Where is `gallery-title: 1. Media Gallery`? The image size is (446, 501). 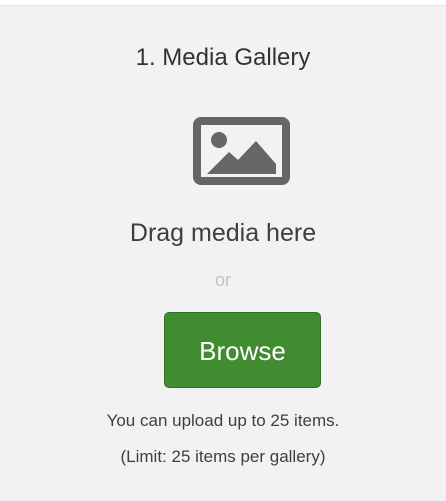 gallery-title: 1. Media Gallery is located at coordinates (223, 57).